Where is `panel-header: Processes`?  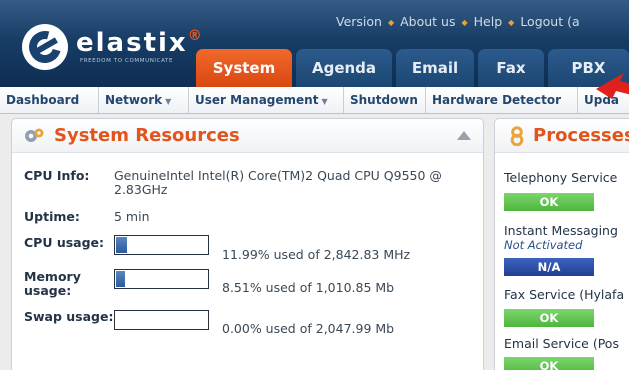 panel-header: Processes is located at coordinates (562, 136).